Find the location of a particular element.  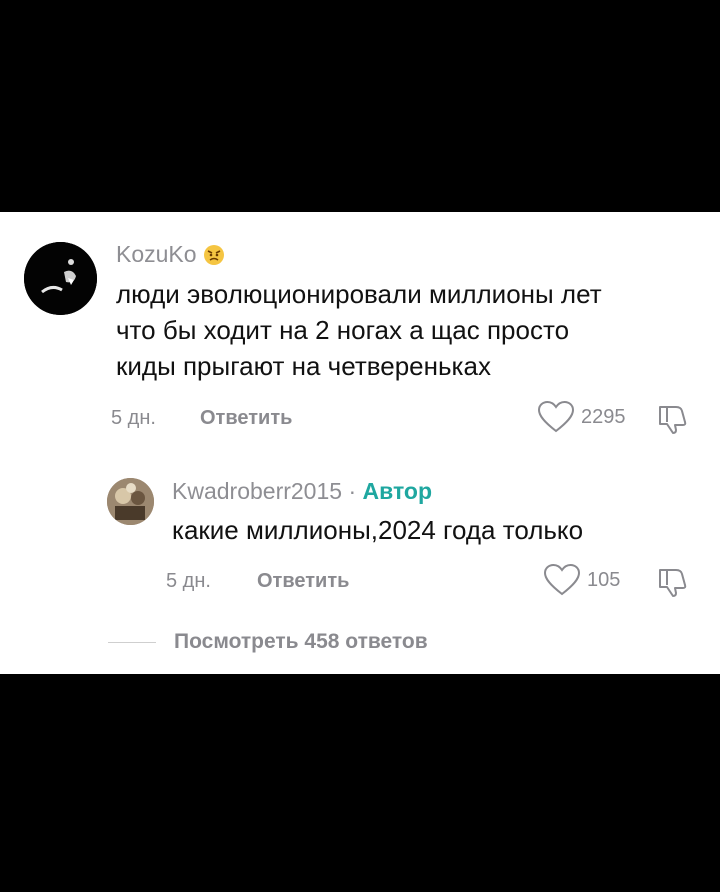

like-count: 105 is located at coordinates (604, 579).